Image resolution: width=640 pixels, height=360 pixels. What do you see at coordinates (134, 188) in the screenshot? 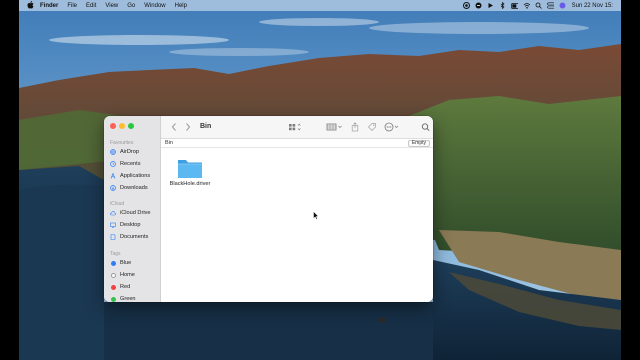
I see `sidebar-item-label: Downloads` at bounding box center [134, 188].